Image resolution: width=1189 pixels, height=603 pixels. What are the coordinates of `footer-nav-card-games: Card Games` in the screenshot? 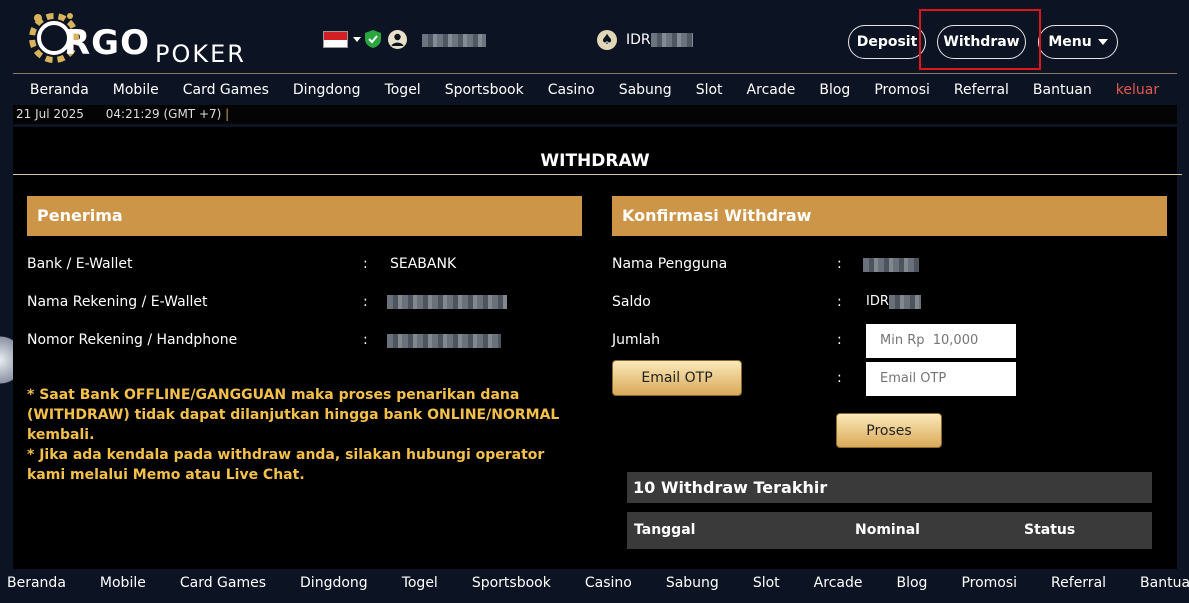 It's located at (223, 583).